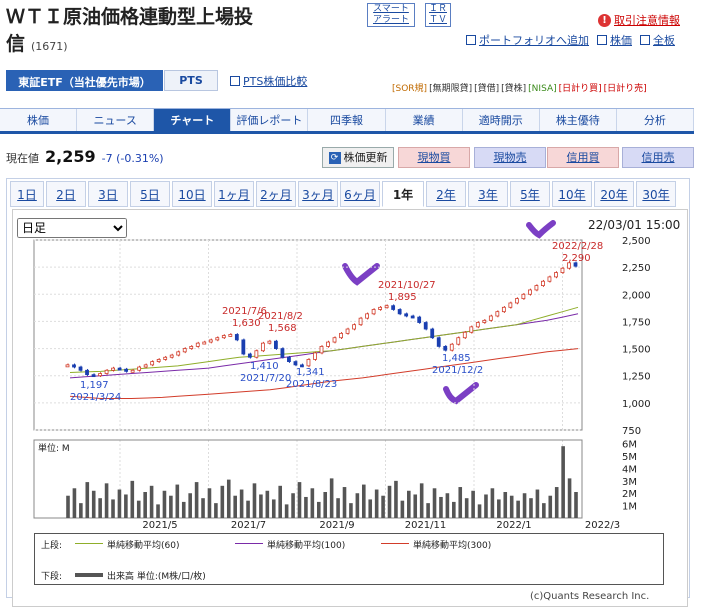 This screenshot has height=614, width=710. Describe the element at coordinates (629, 494) in the screenshot. I see `volume-tick-4: 2M` at that location.